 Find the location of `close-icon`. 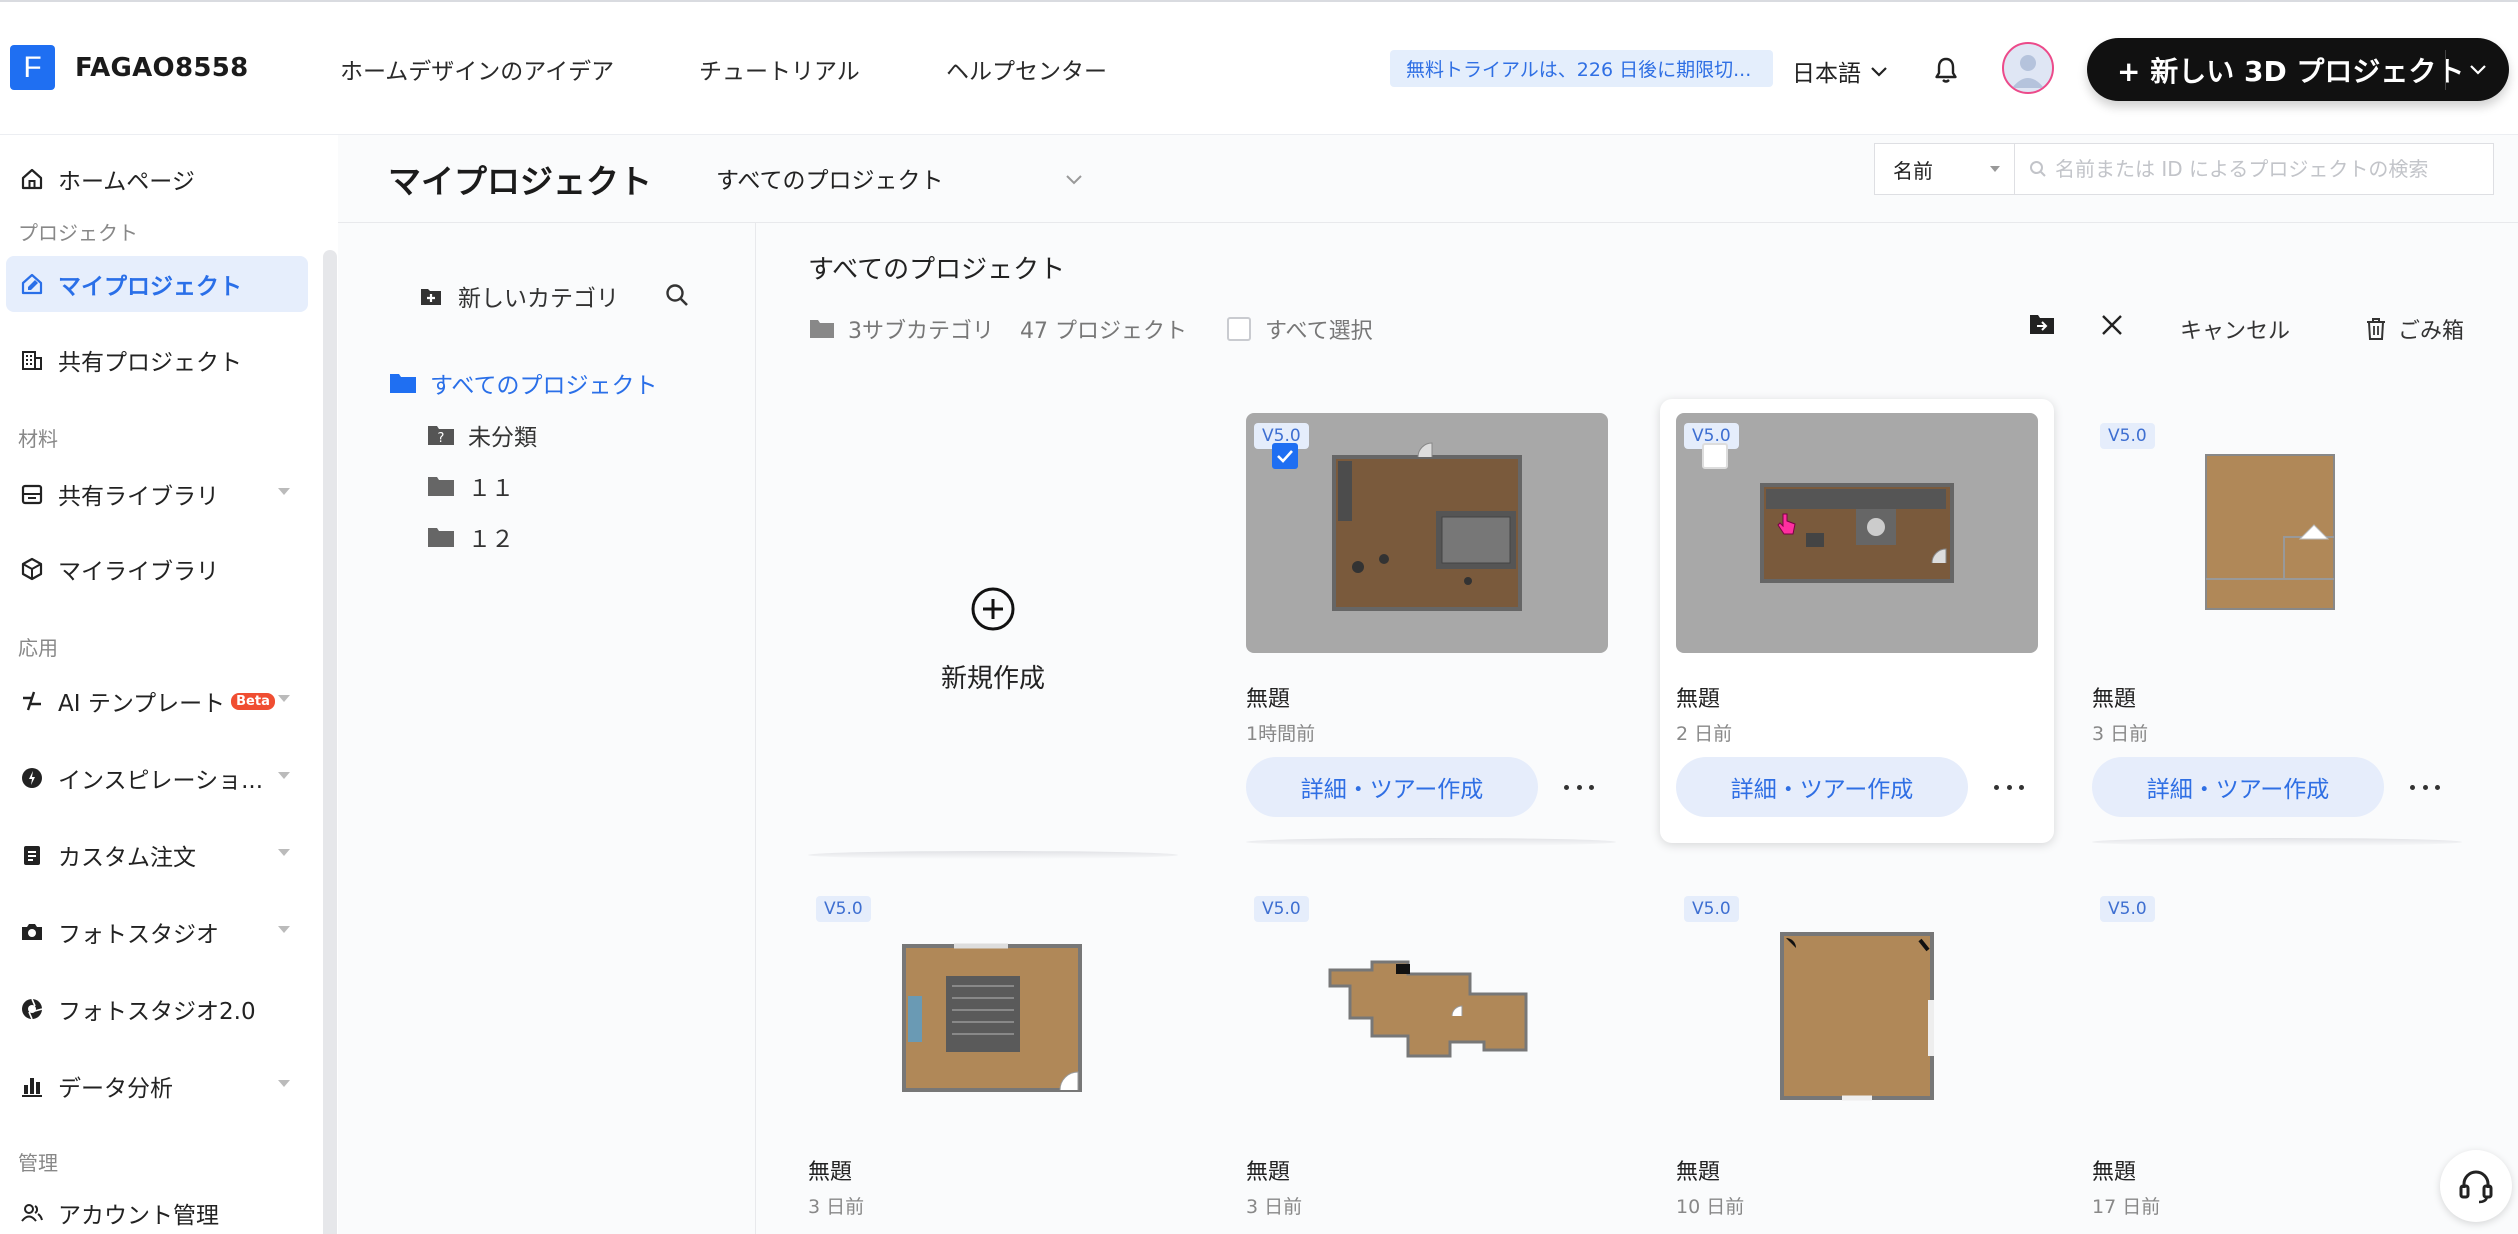

close-icon is located at coordinates (2112, 325).